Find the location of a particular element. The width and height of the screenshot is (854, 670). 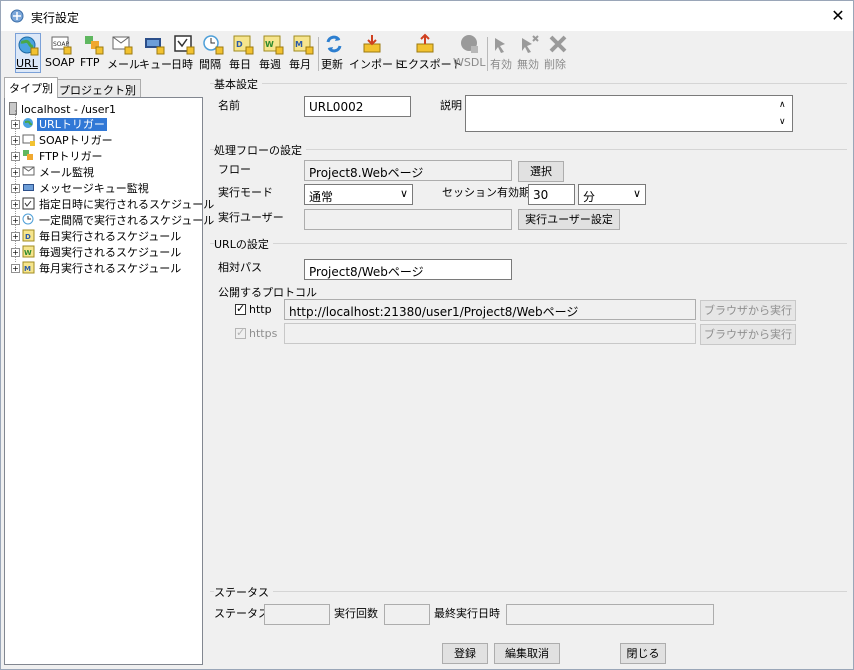

app-icon is located at coordinates (17, 16).